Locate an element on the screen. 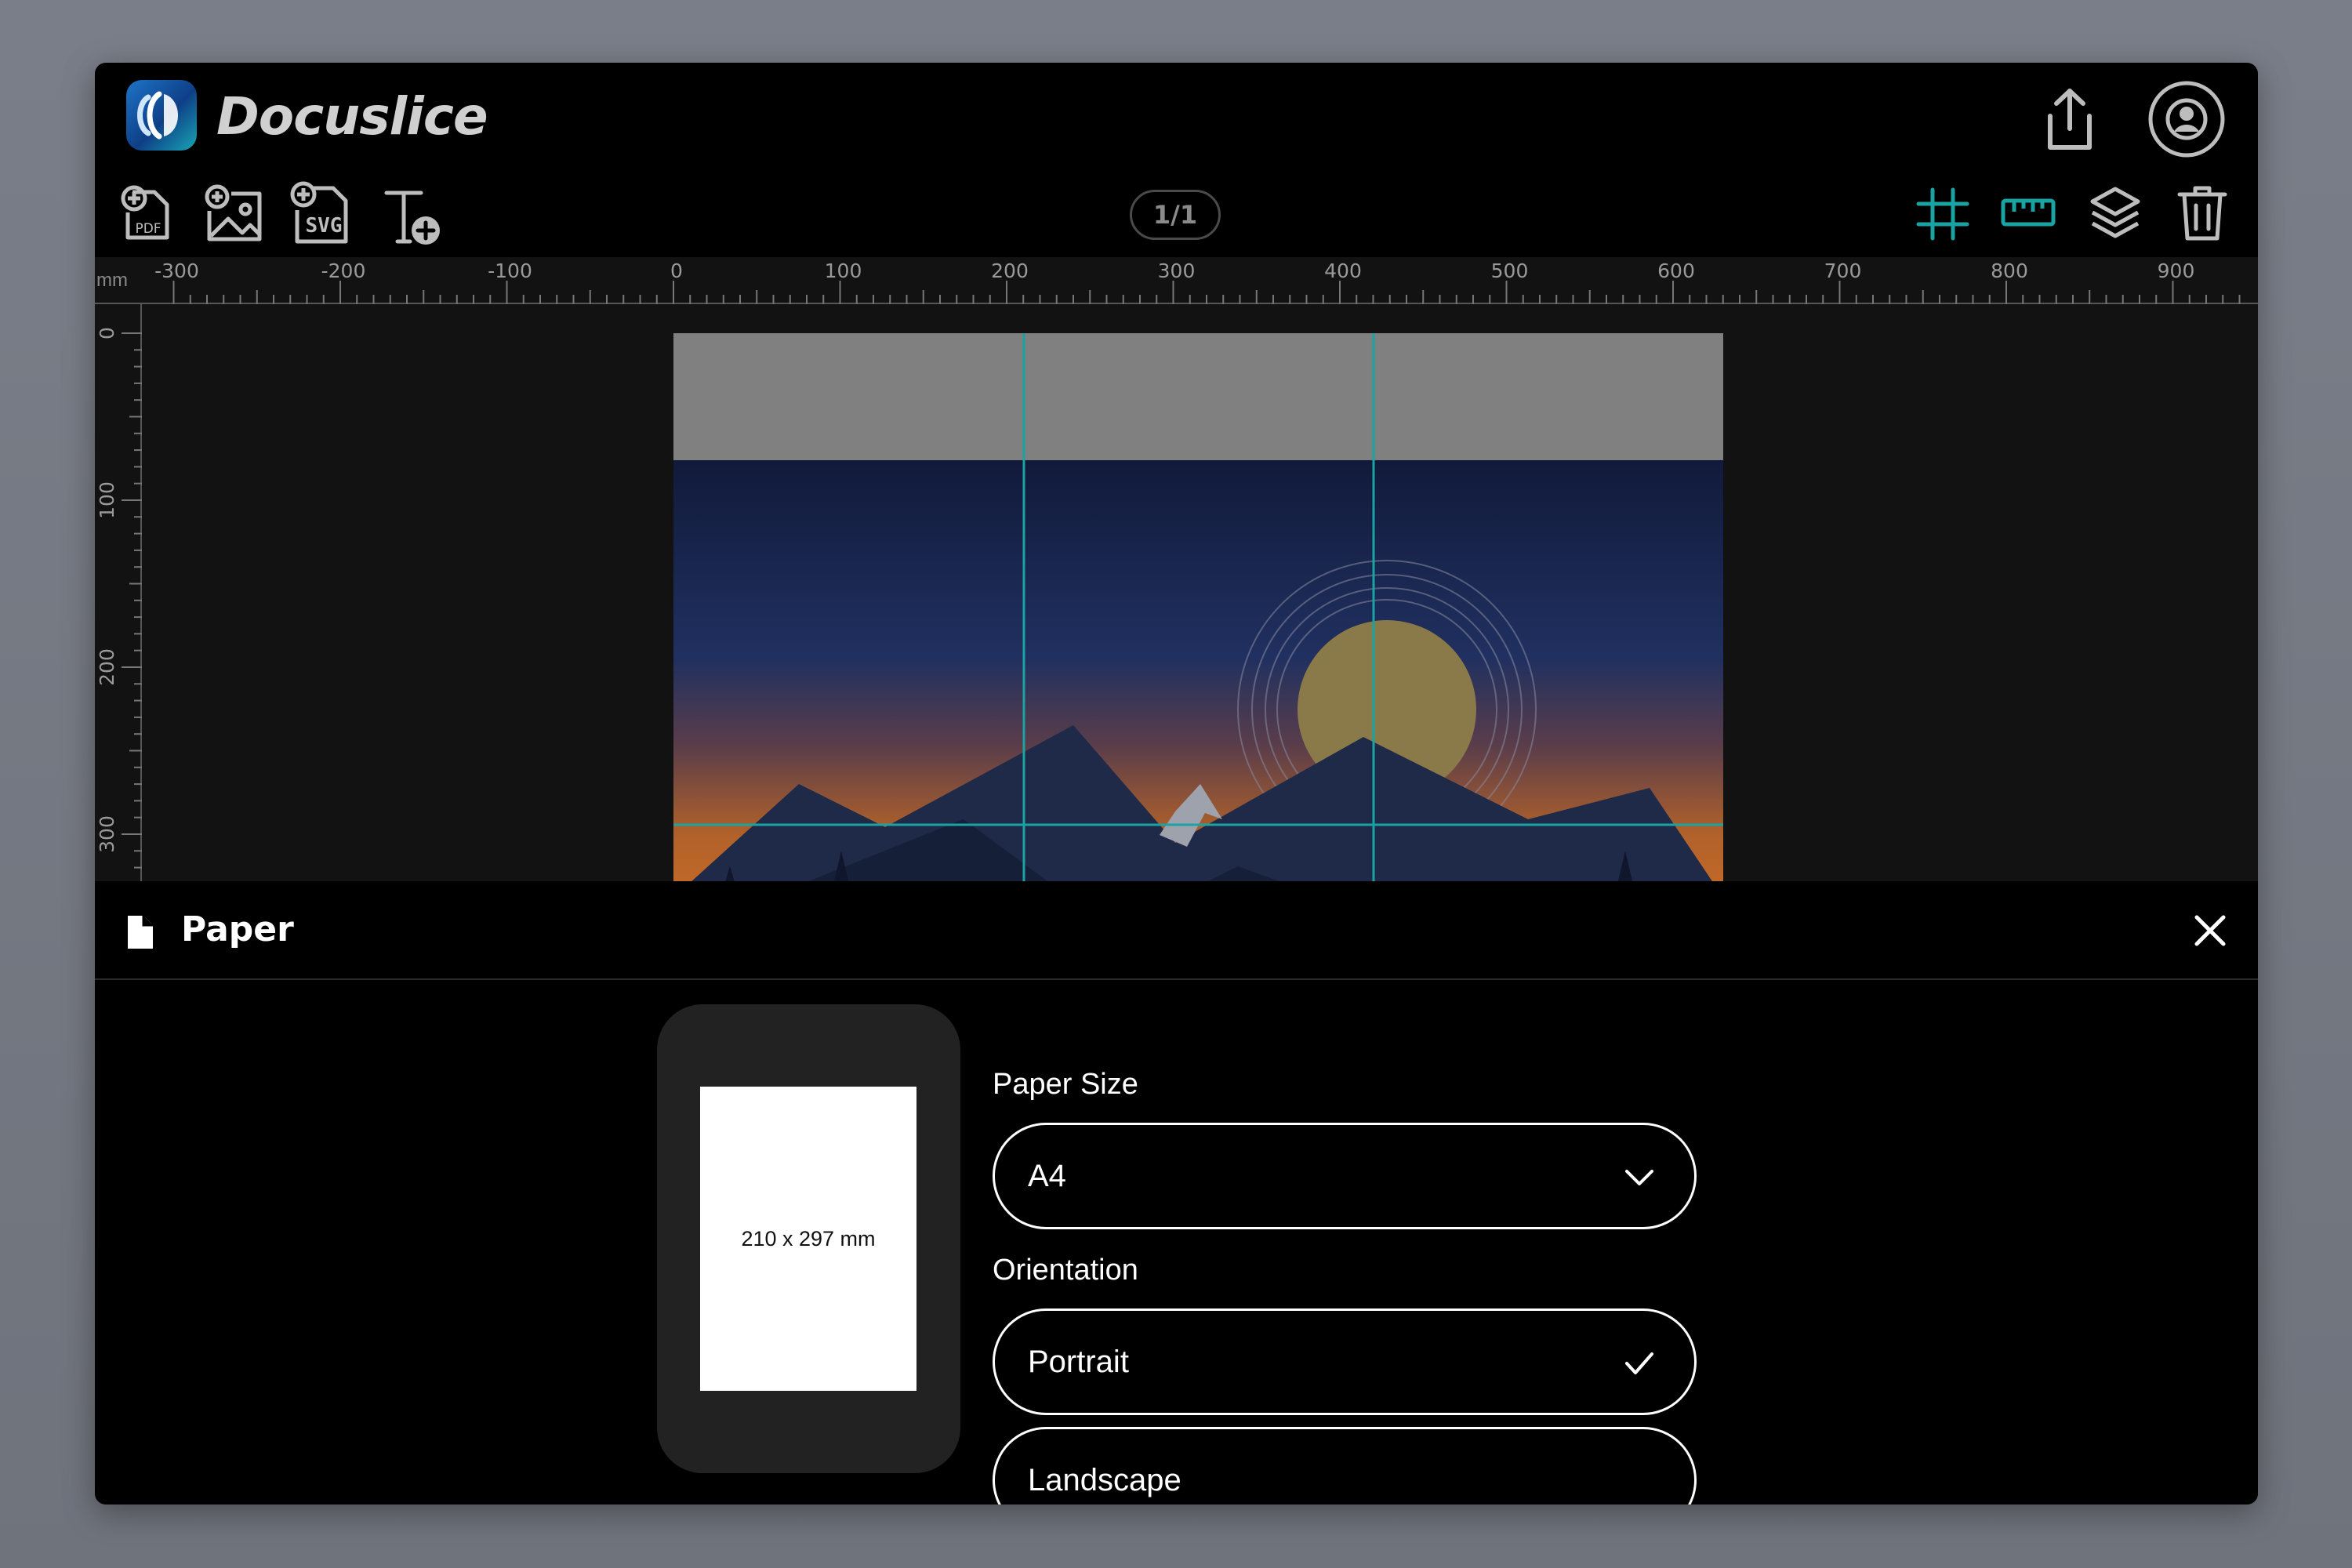 The width and height of the screenshot is (2352, 1568). paper-size-select: A4 is located at coordinates (1345, 1176).